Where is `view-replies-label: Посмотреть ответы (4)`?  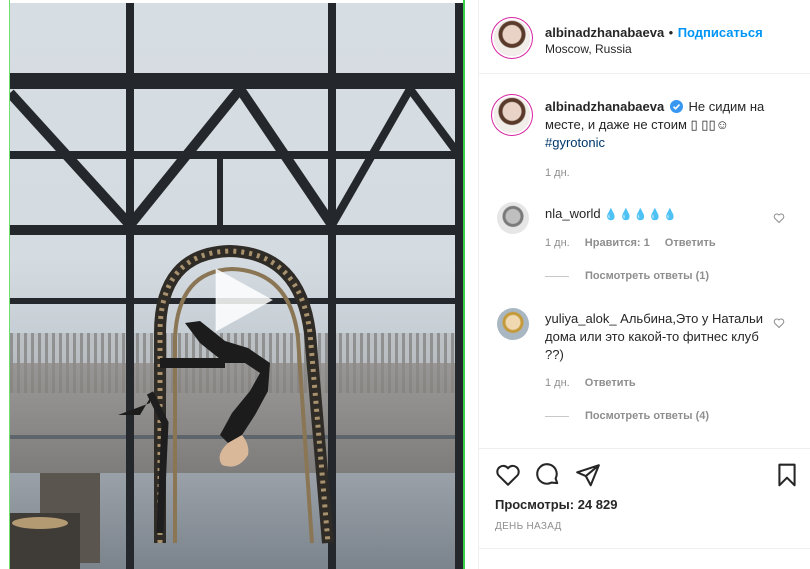 view-replies-label: Посмотреть ответы (4) is located at coordinates (647, 416).